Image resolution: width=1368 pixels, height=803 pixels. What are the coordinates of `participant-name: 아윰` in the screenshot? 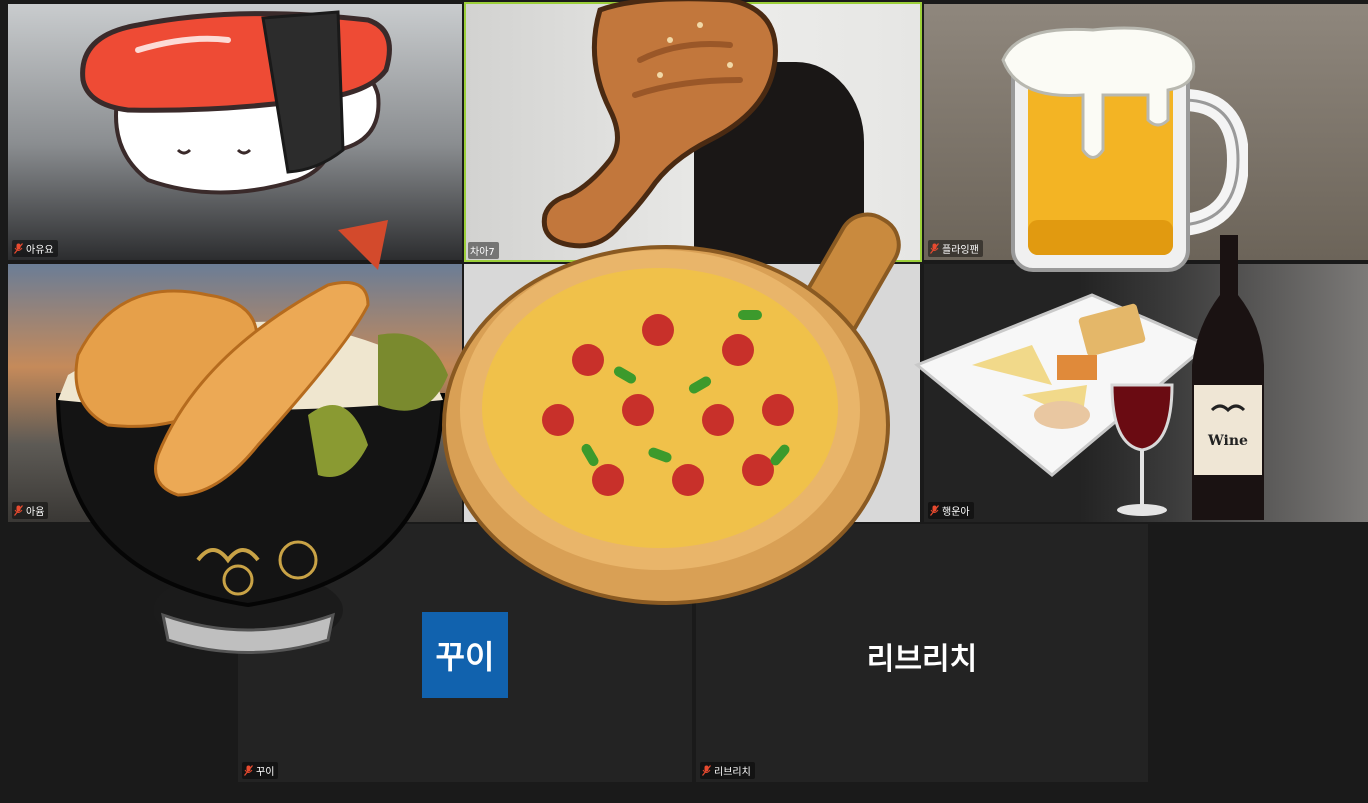 It's located at (35, 512).